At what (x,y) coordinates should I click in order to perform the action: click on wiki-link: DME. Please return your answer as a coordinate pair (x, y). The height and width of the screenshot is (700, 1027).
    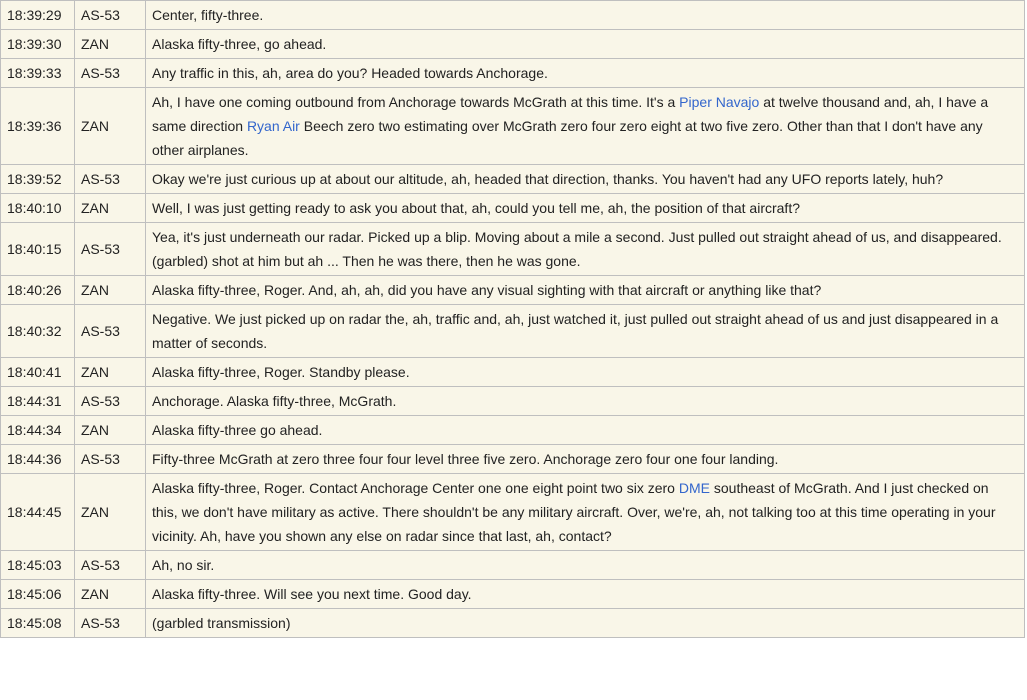
    Looking at the image, I should click on (694, 488).